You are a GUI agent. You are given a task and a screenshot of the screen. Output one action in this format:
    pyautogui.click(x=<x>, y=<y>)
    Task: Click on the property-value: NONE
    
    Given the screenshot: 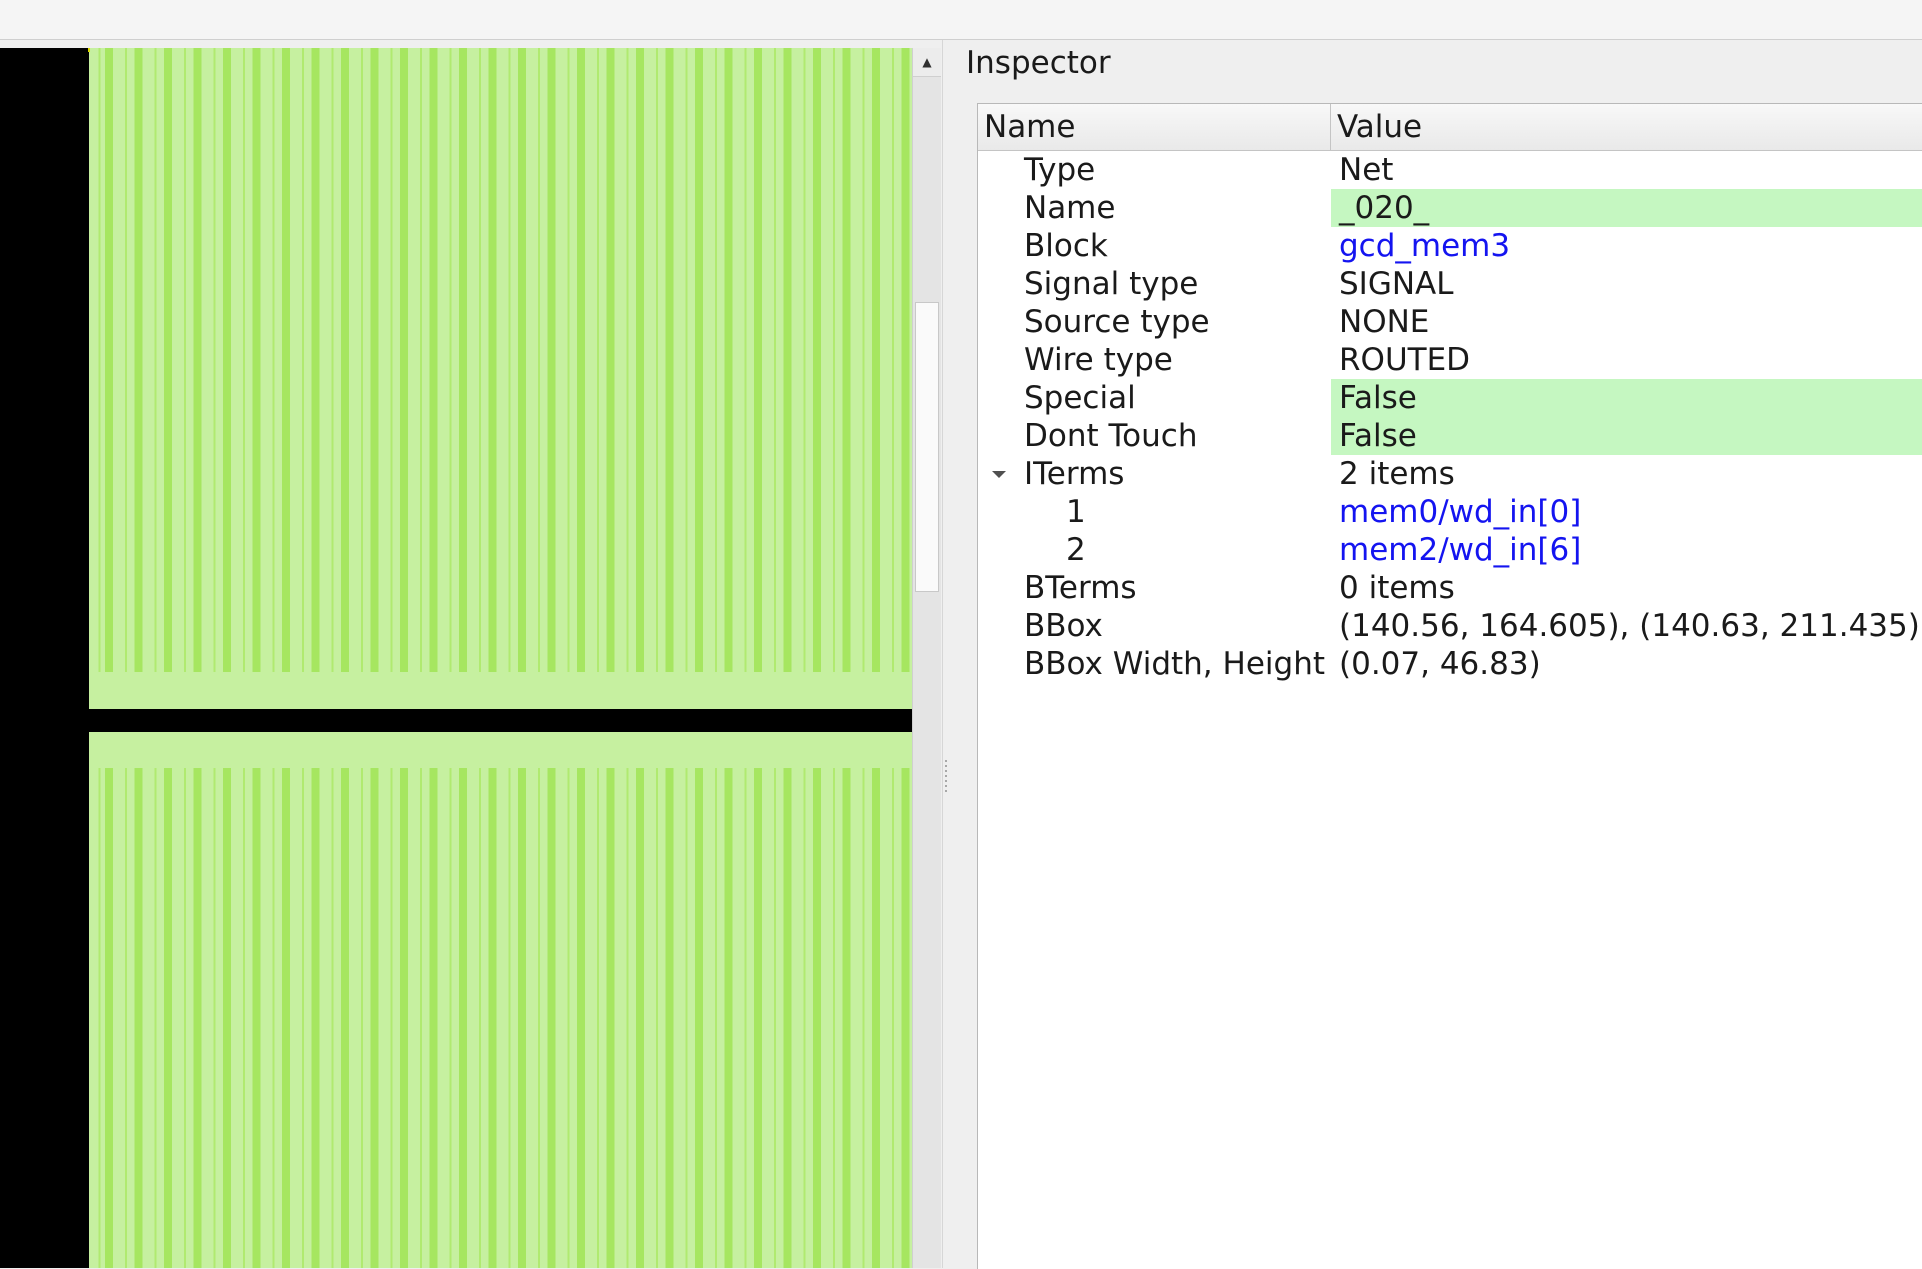 What is the action you would take?
    pyautogui.click(x=1384, y=322)
    